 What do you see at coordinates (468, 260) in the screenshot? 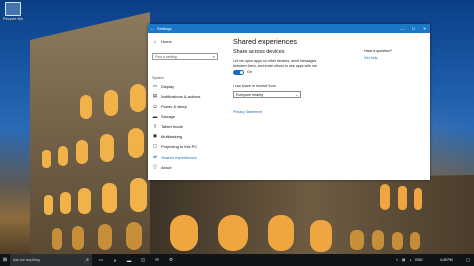
I see `action-center-icon: ▢` at bounding box center [468, 260].